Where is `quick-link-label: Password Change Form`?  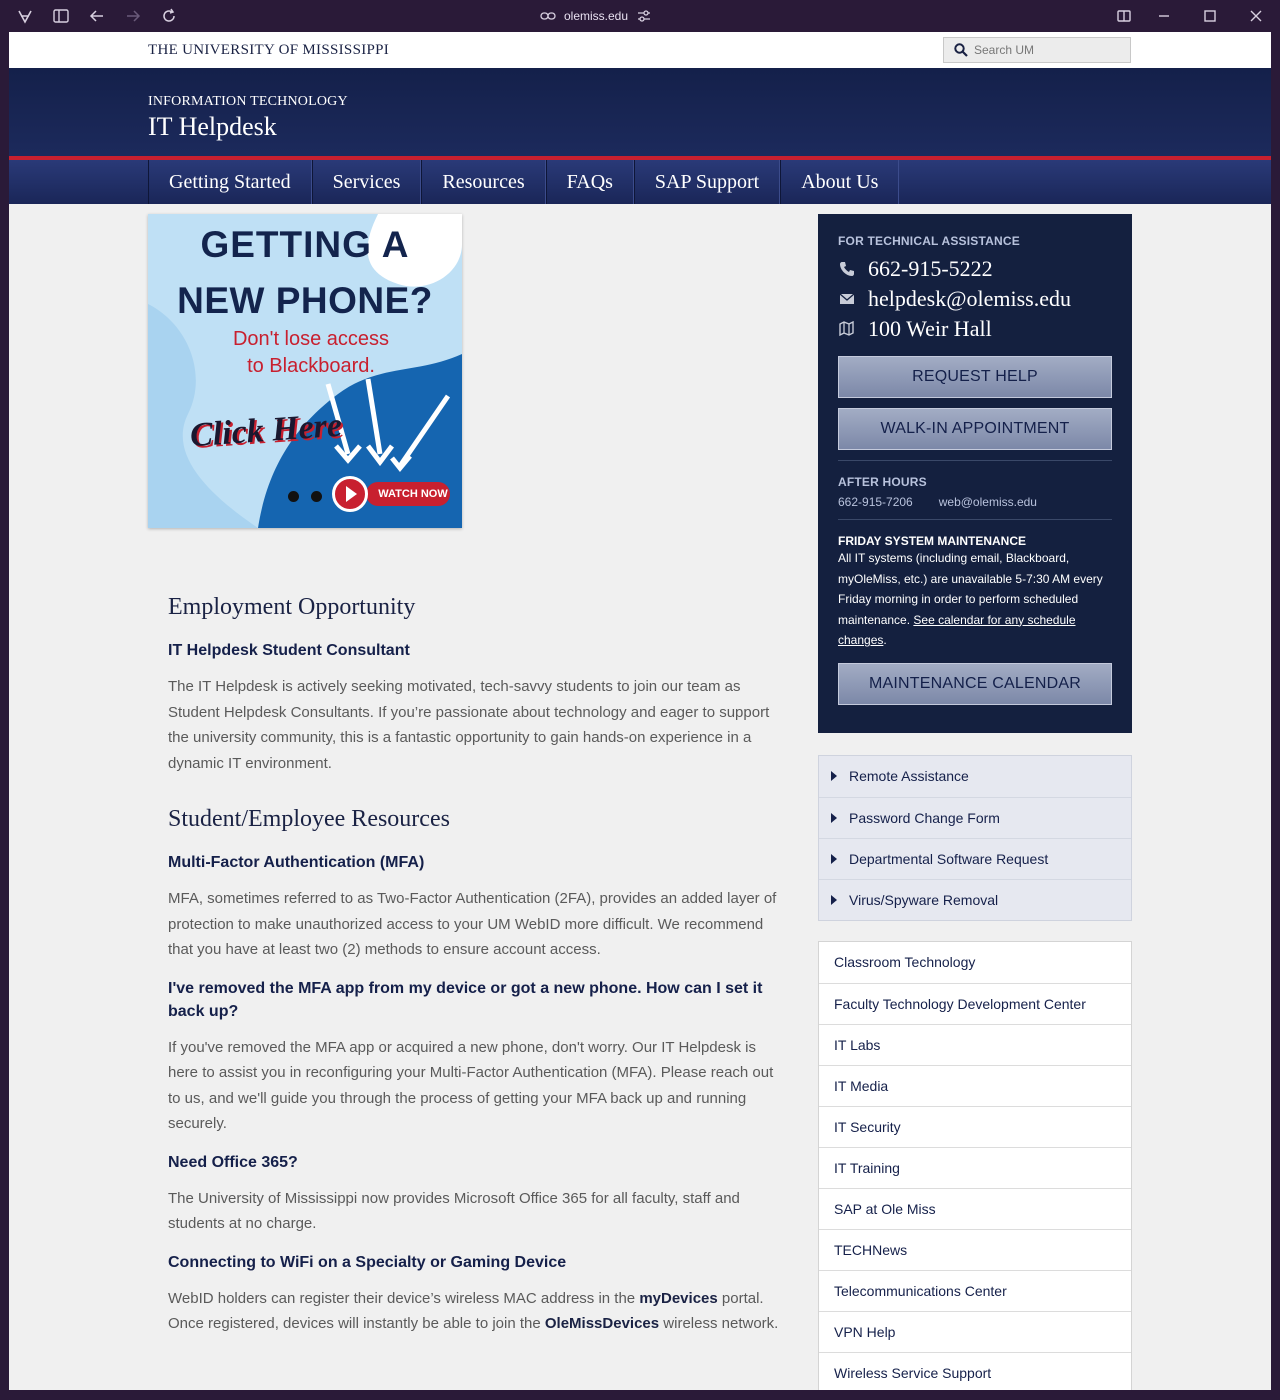
quick-link-label: Password Change Form is located at coordinates (924, 817).